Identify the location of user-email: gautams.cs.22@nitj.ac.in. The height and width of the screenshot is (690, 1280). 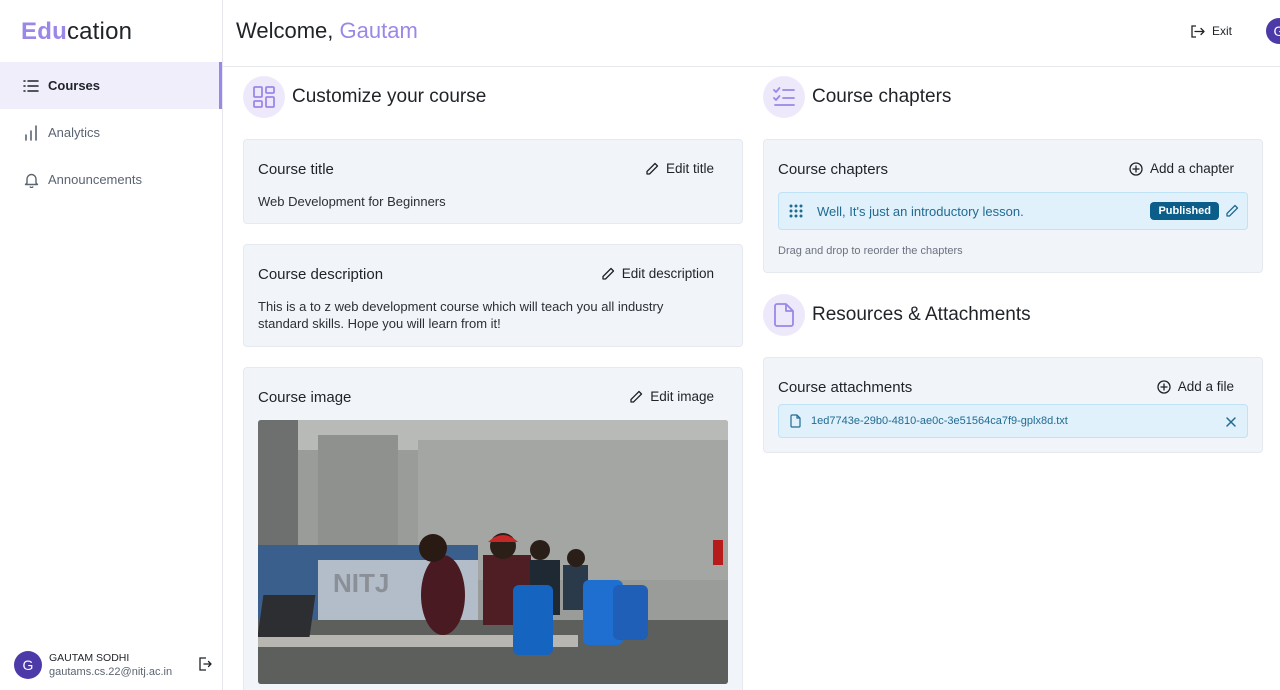
(111, 672).